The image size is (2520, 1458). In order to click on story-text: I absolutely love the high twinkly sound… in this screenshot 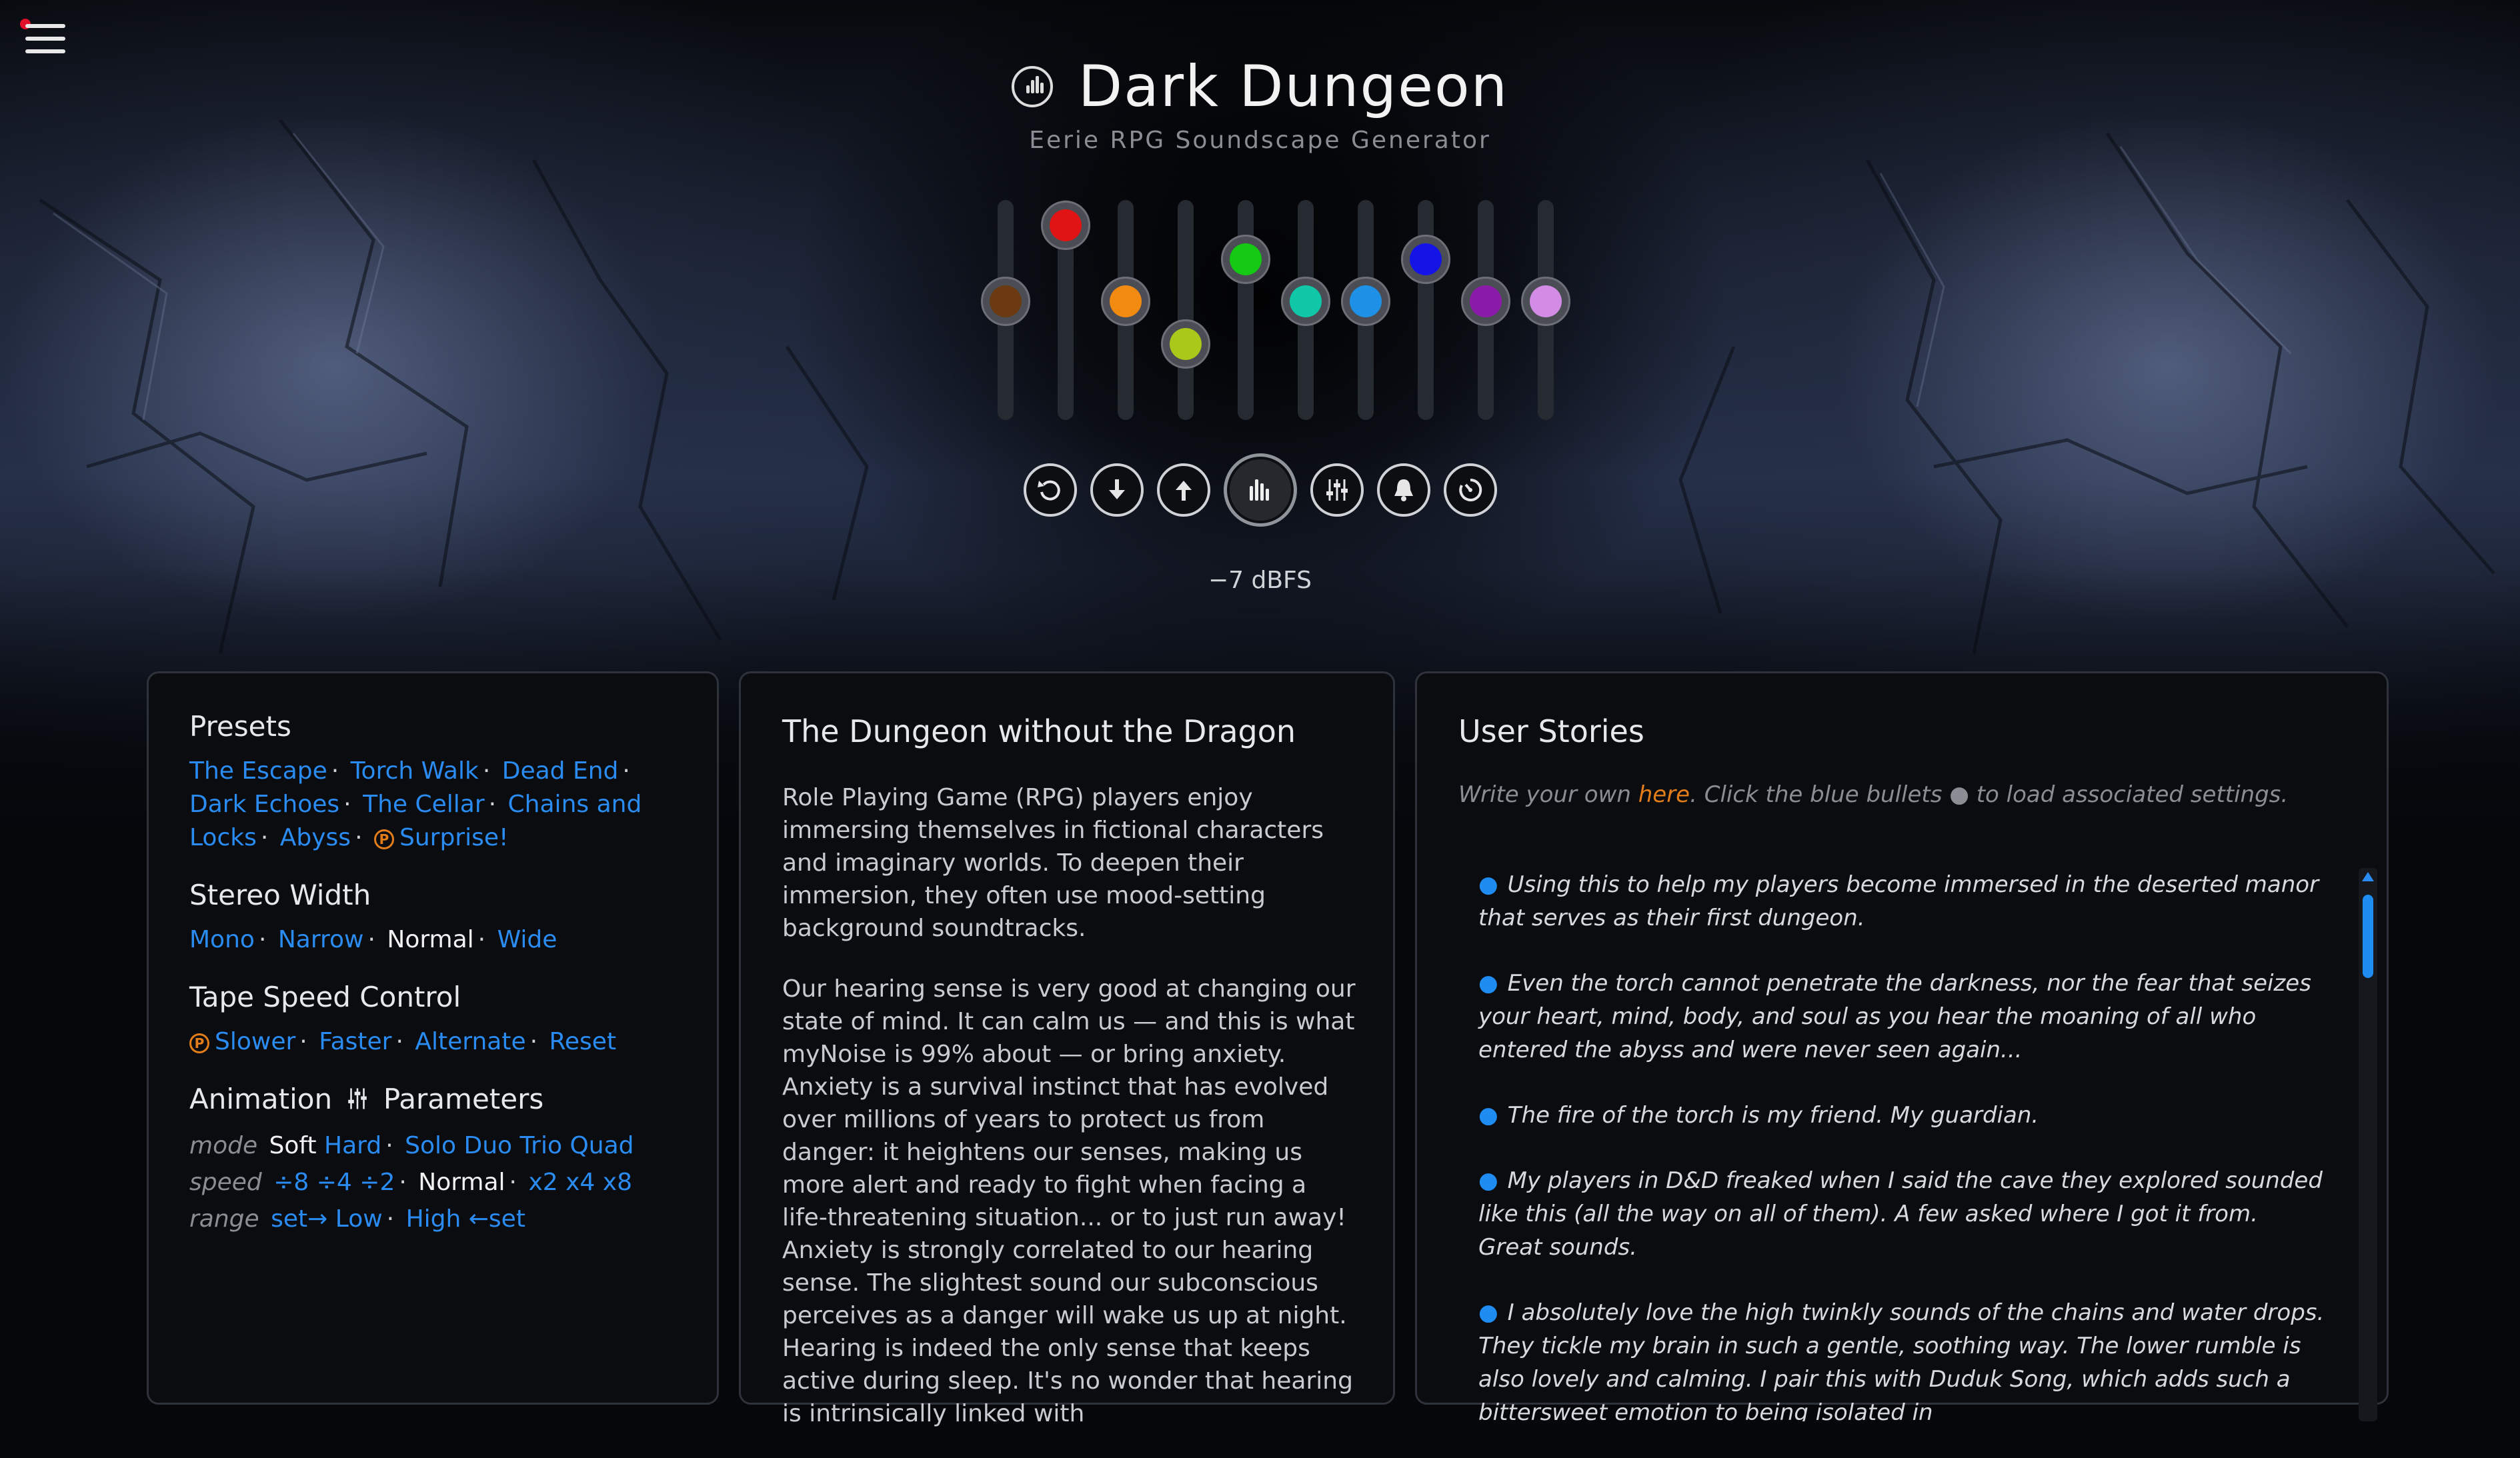, I will do `click(1901, 1360)`.